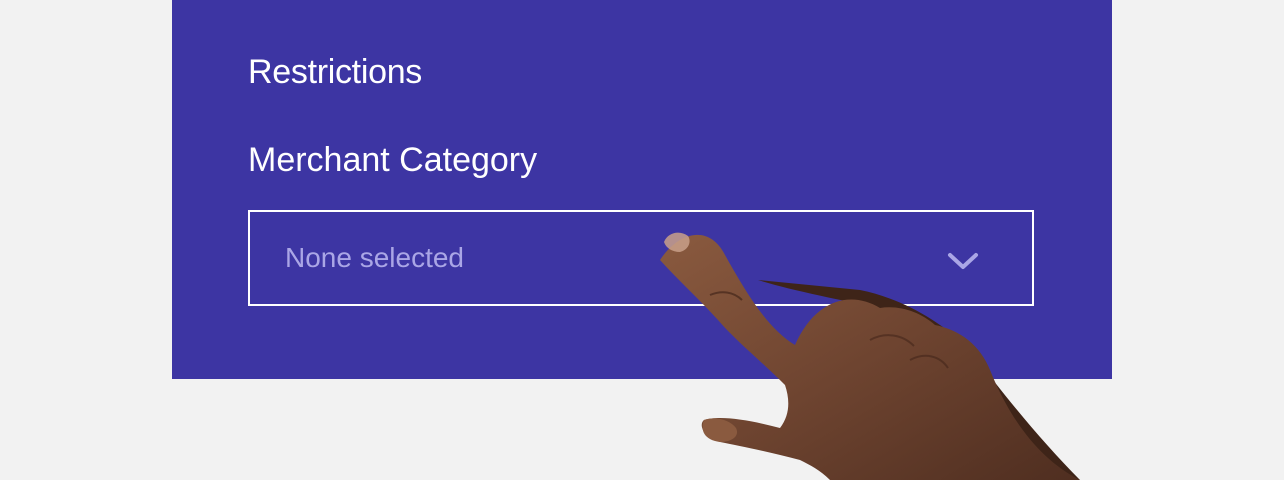  I want to click on select-value: None selected, so click(375, 257).